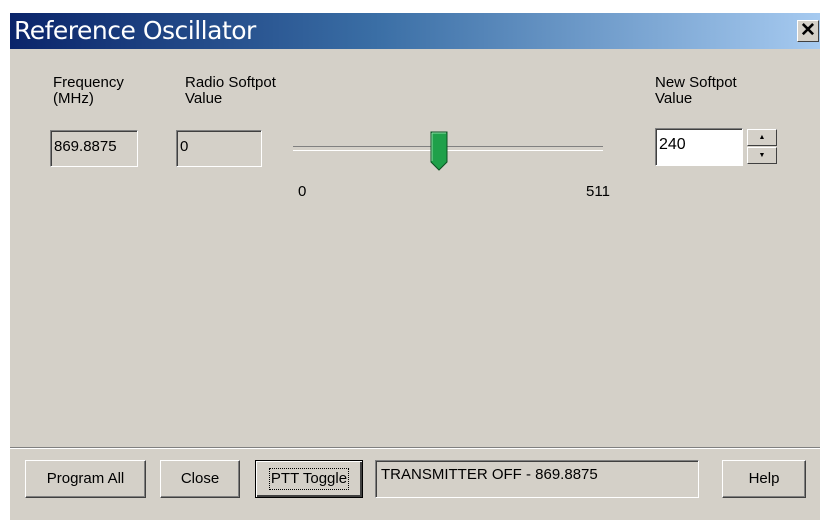 The image size is (820, 520). I want to click on ptt-toggle-button: PTT Toggle, so click(309, 479).